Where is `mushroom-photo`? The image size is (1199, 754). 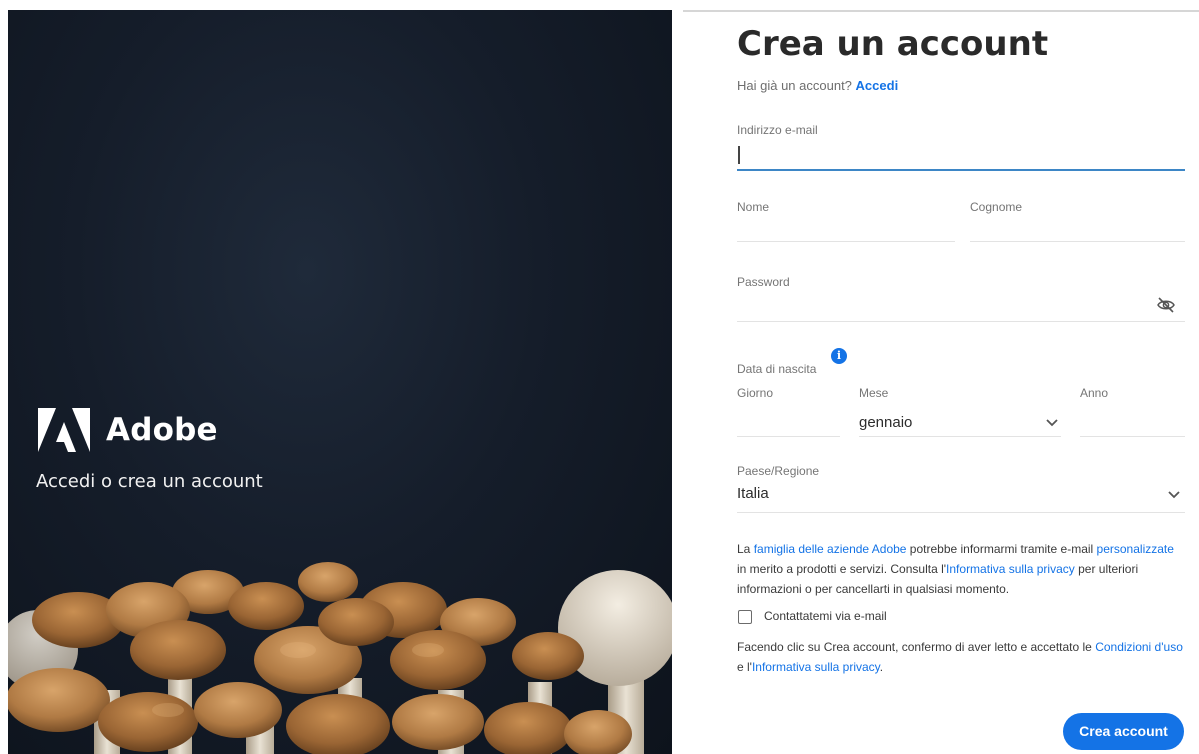
mushroom-photo is located at coordinates (340, 658).